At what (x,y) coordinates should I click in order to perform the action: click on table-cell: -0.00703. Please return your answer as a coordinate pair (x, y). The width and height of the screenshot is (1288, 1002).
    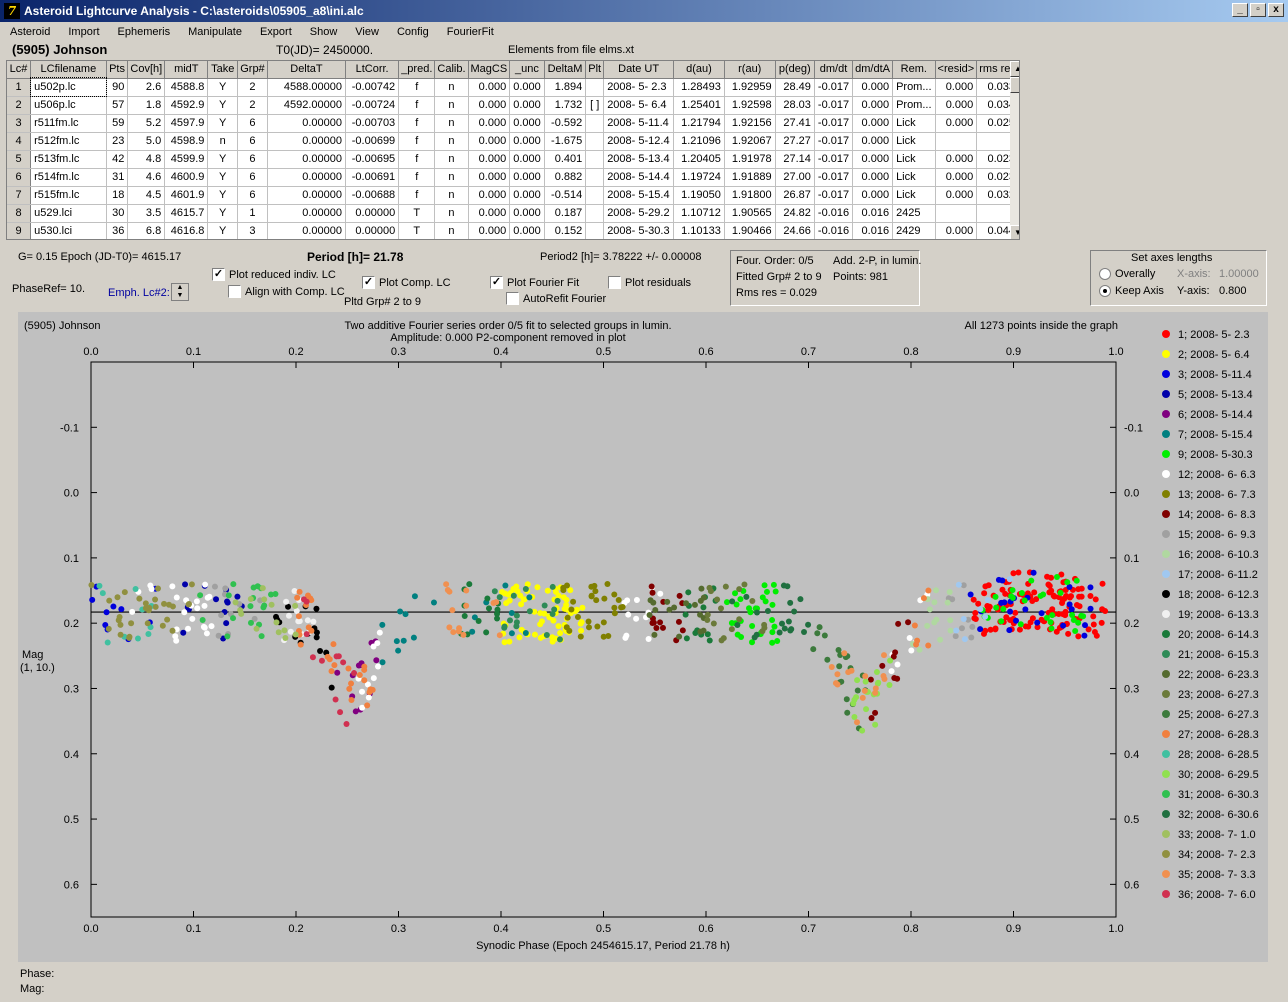
    Looking at the image, I should click on (372, 123).